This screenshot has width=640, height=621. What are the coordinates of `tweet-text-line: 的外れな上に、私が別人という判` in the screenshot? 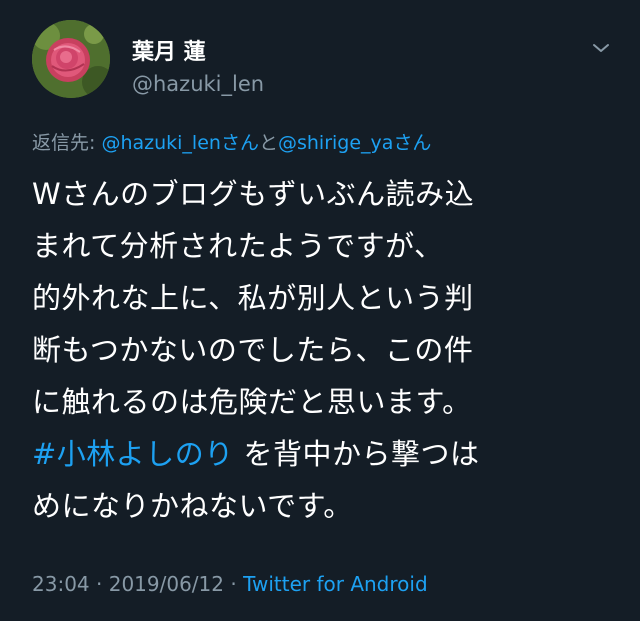 It's located at (253, 298).